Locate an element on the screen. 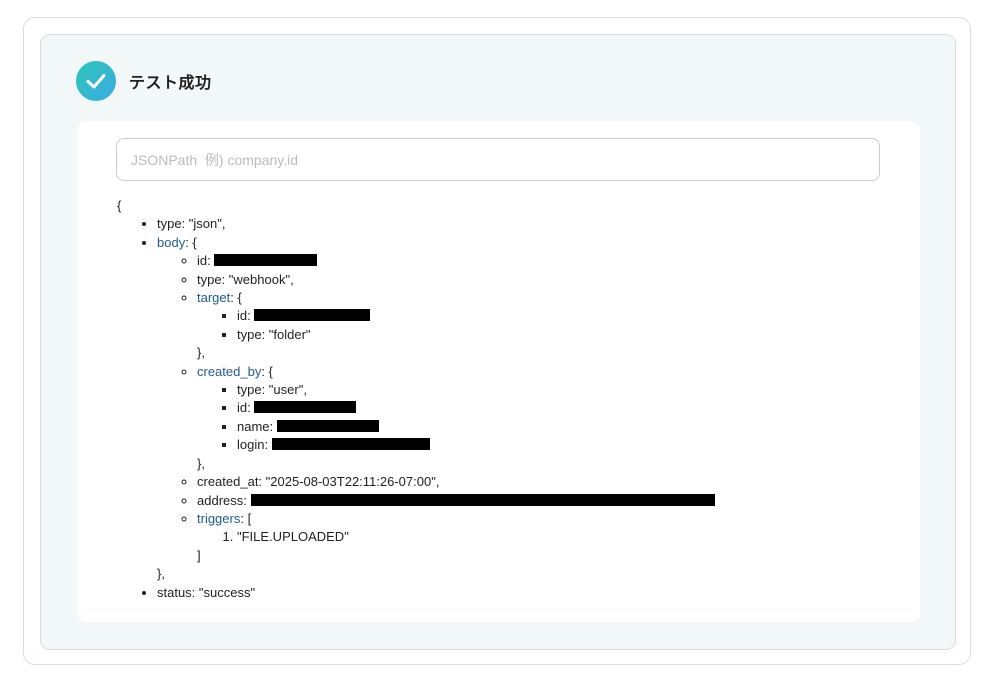 This screenshot has width=995, height=686. target-list: id: type: "folder" is located at coordinates (456, 325).